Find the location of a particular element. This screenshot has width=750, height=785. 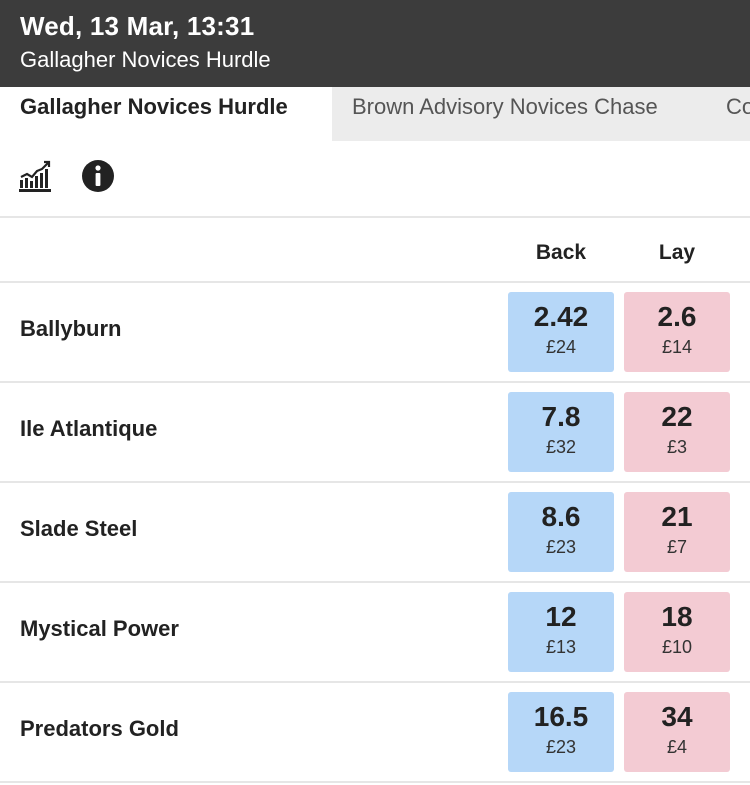

back-odds: 7.8 is located at coordinates (561, 416).